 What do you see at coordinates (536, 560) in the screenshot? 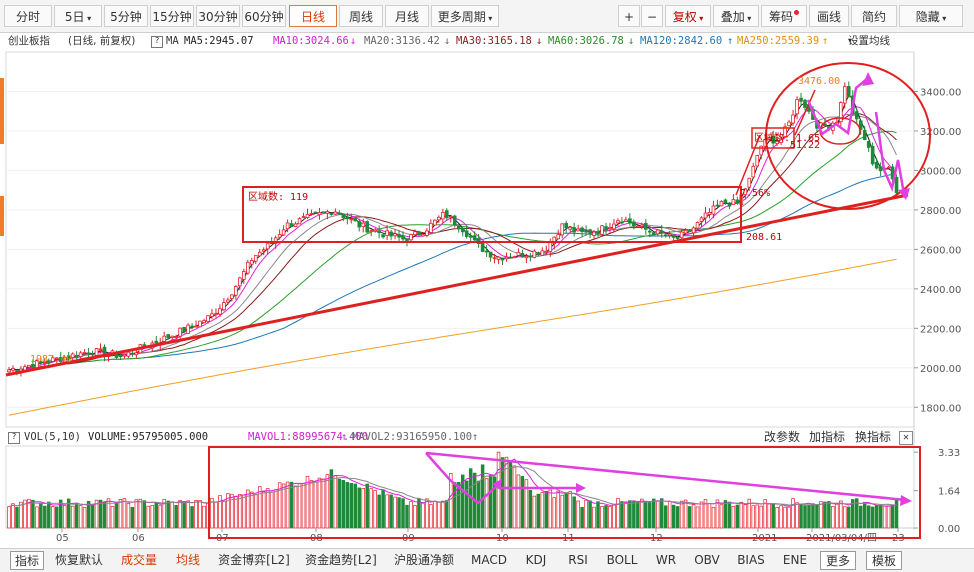
I see `tab-kdj: KDJ` at bounding box center [536, 560].